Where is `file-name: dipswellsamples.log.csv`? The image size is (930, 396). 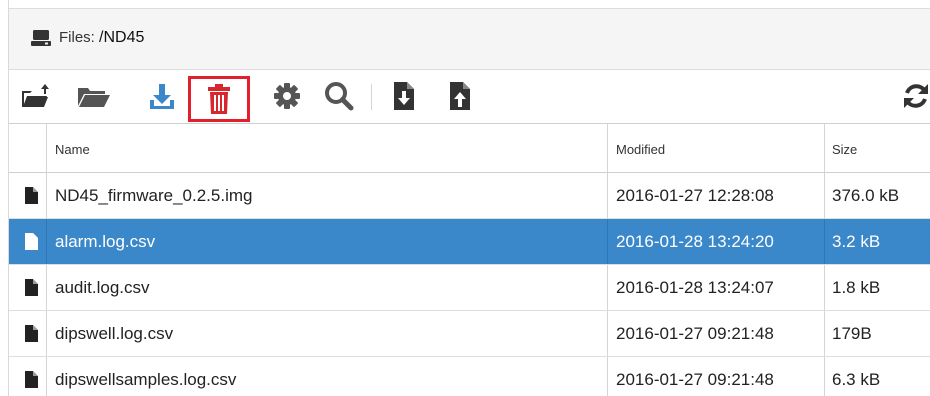
file-name: dipswellsamples.log.csv is located at coordinates (146, 379).